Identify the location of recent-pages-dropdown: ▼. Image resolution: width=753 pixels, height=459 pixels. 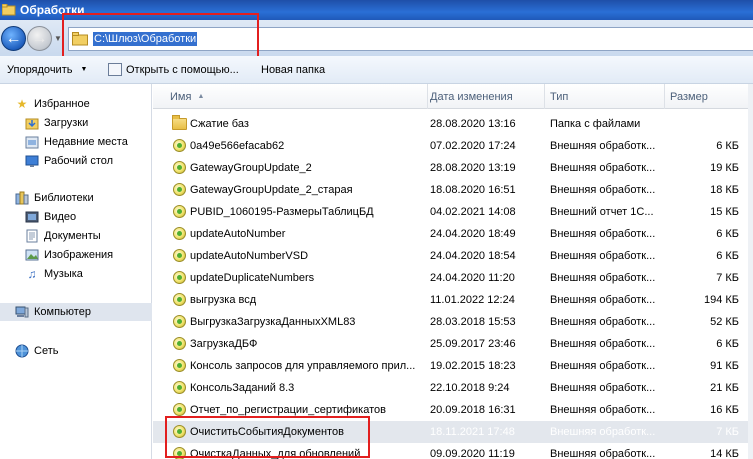
(58, 38).